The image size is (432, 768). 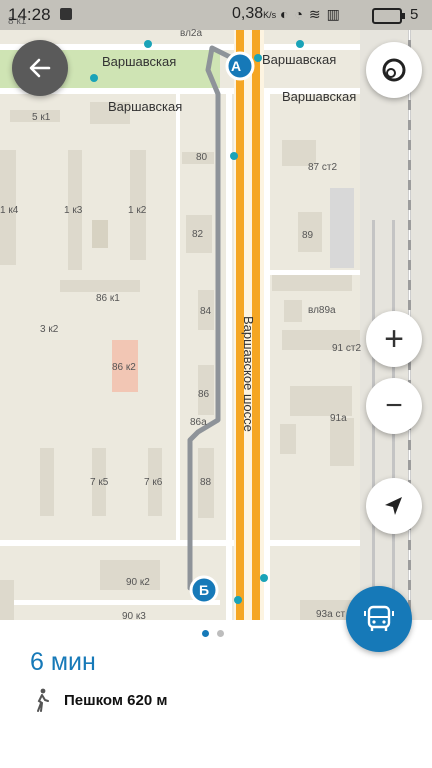 I want to click on label-vl89a: вл89а, so click(x=322, y=310).